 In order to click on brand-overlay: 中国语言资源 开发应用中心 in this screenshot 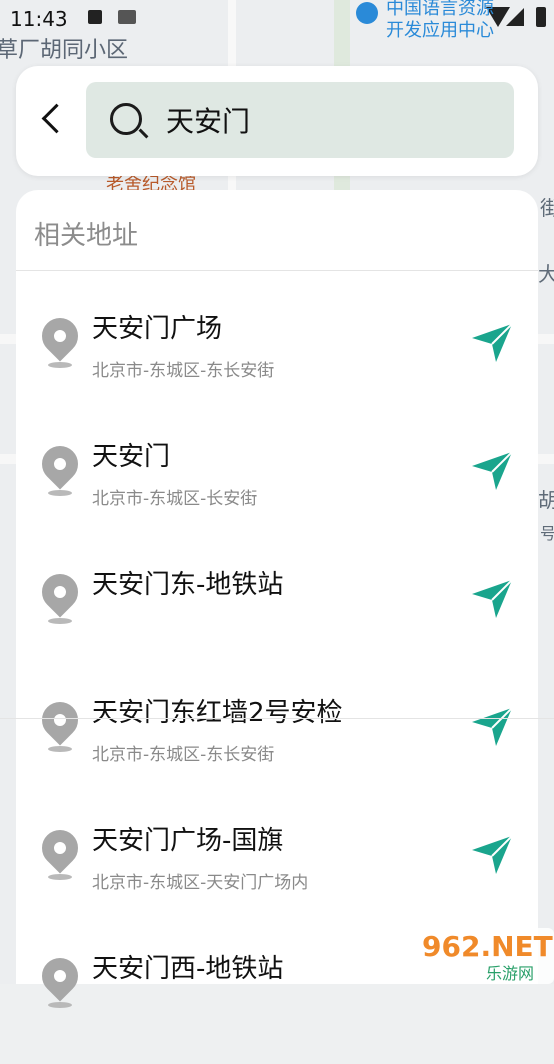, I will do `click(454, 20)`.